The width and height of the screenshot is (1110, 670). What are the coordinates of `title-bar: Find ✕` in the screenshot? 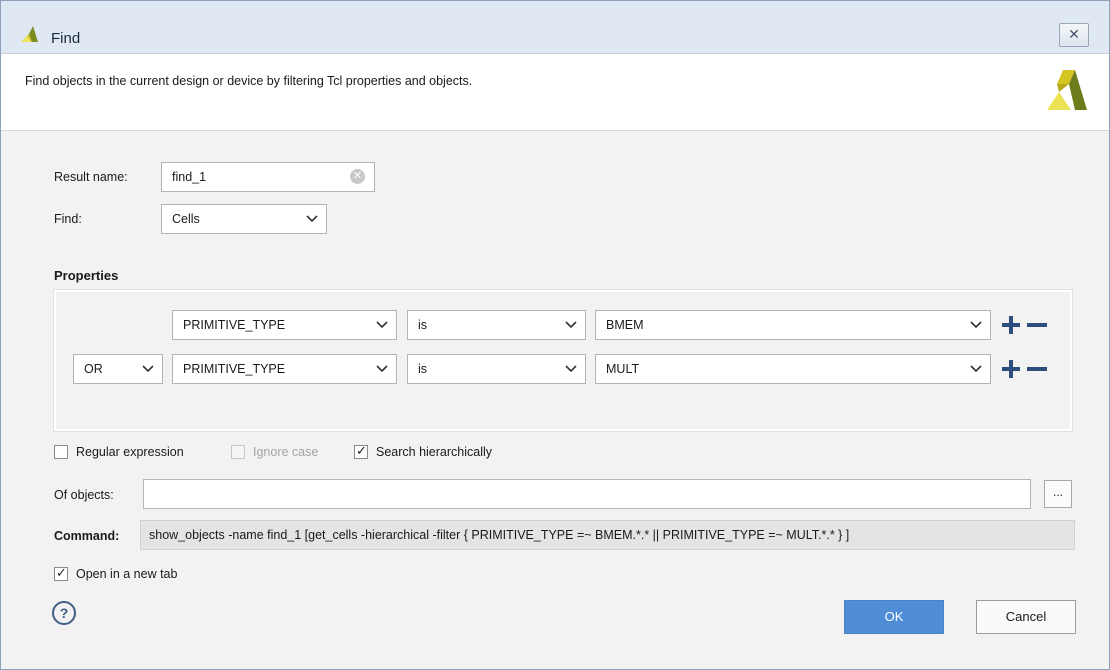 It's located at (555, 27).